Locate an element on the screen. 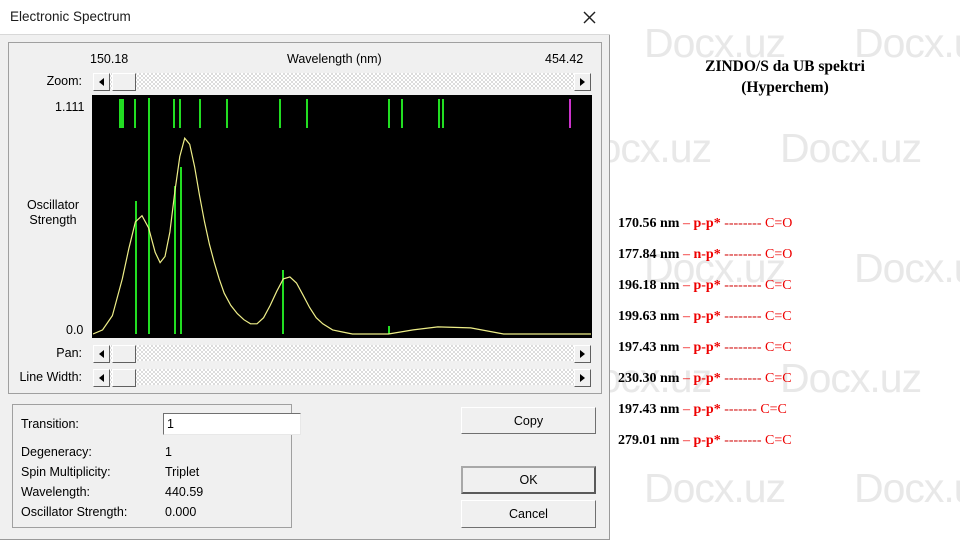  line-width-scroll-right-button is located at coordinates (582, 378).